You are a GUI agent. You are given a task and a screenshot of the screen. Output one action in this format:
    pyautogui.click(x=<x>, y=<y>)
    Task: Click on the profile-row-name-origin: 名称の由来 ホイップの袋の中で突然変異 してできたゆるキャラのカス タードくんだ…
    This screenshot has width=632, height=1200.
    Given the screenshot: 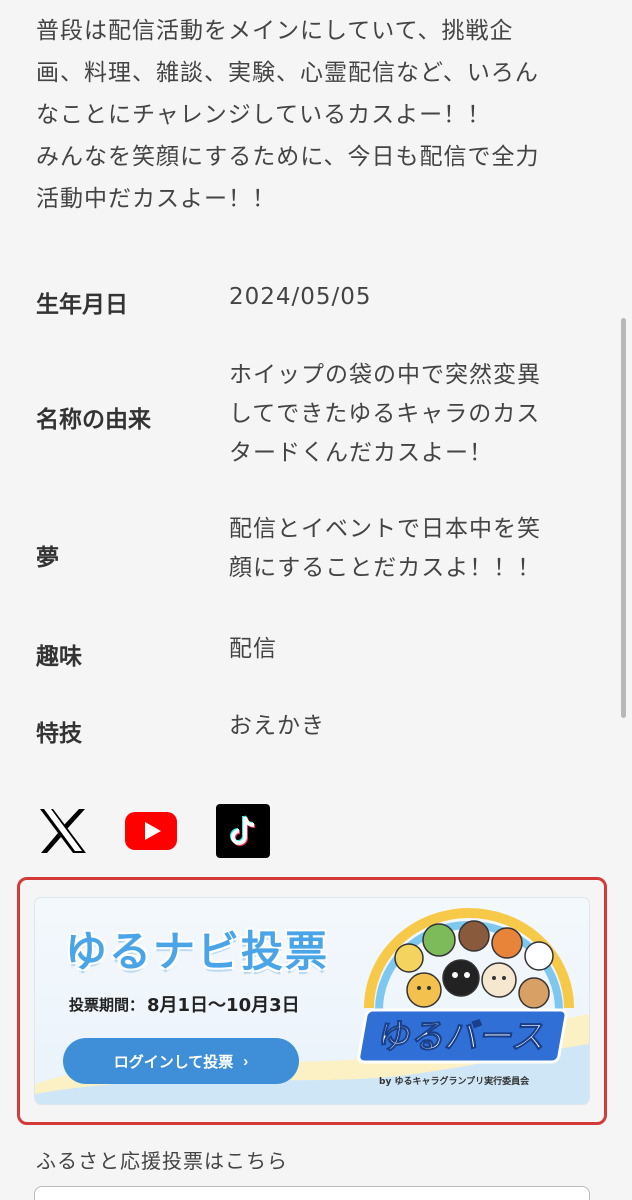 What is the action you would take?
    pyautogui.click(x=316, y=416)
    